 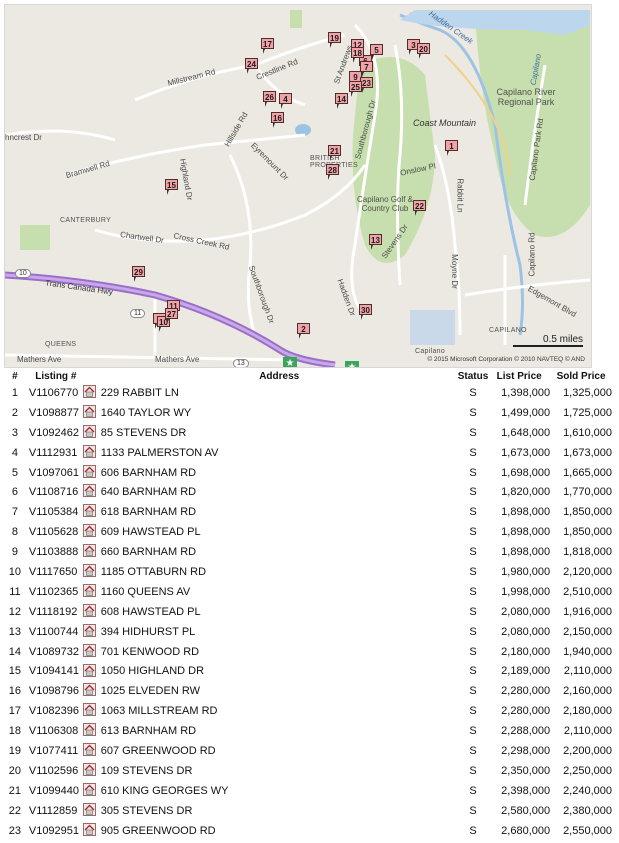 What do you see at coordinates (355, 89) in the screenshot?
I see `map-marker: 25` at bounding box center [355, 89].